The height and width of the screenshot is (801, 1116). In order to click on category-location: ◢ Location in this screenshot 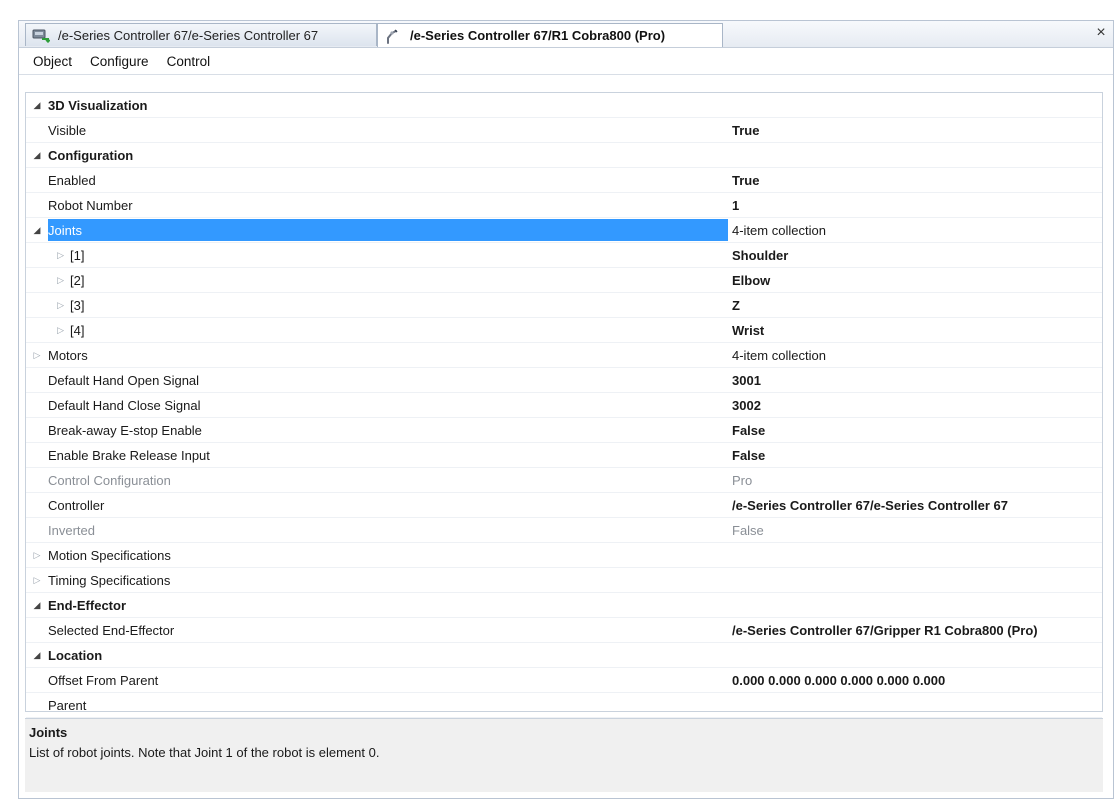, I will do `click(564, 655)`.